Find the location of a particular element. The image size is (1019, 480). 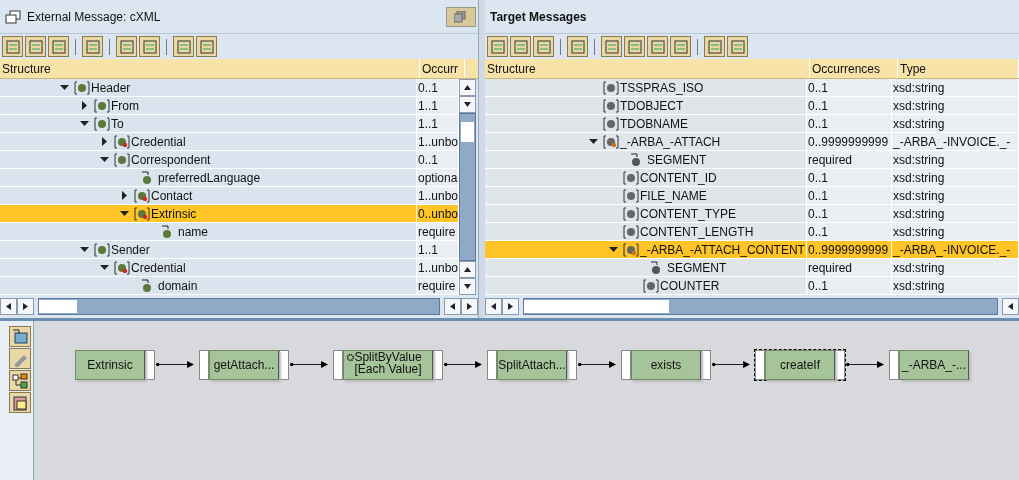

node-name: CONTENT_TYPE is located at coordinates (688, 213).